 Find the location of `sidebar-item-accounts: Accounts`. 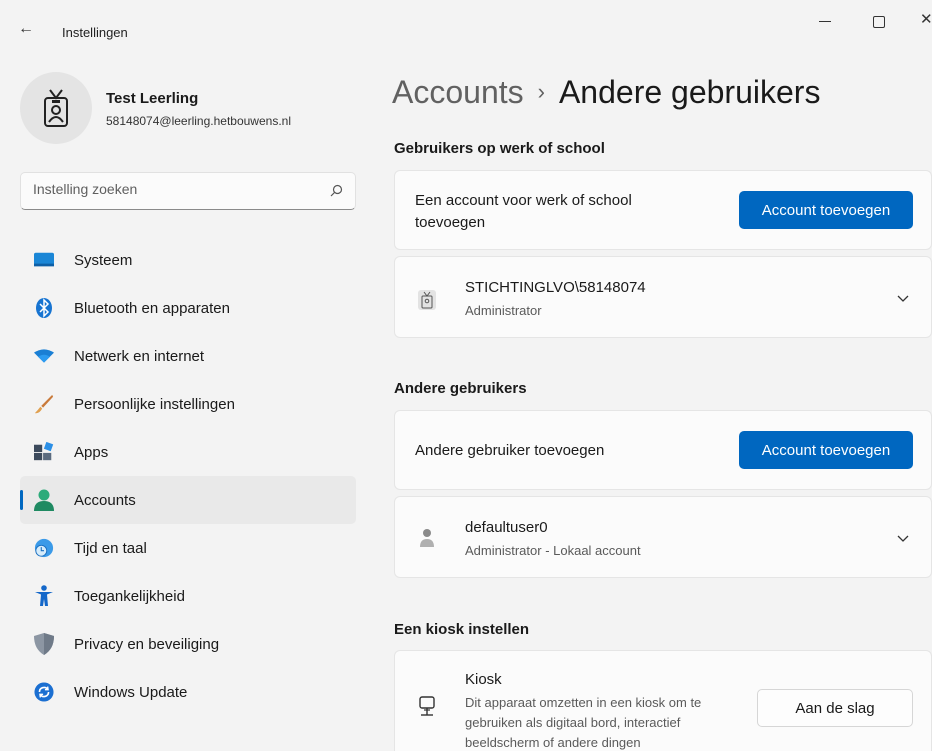

sidebar-item-accounts: Accounts is located at coordinates (188, 500).